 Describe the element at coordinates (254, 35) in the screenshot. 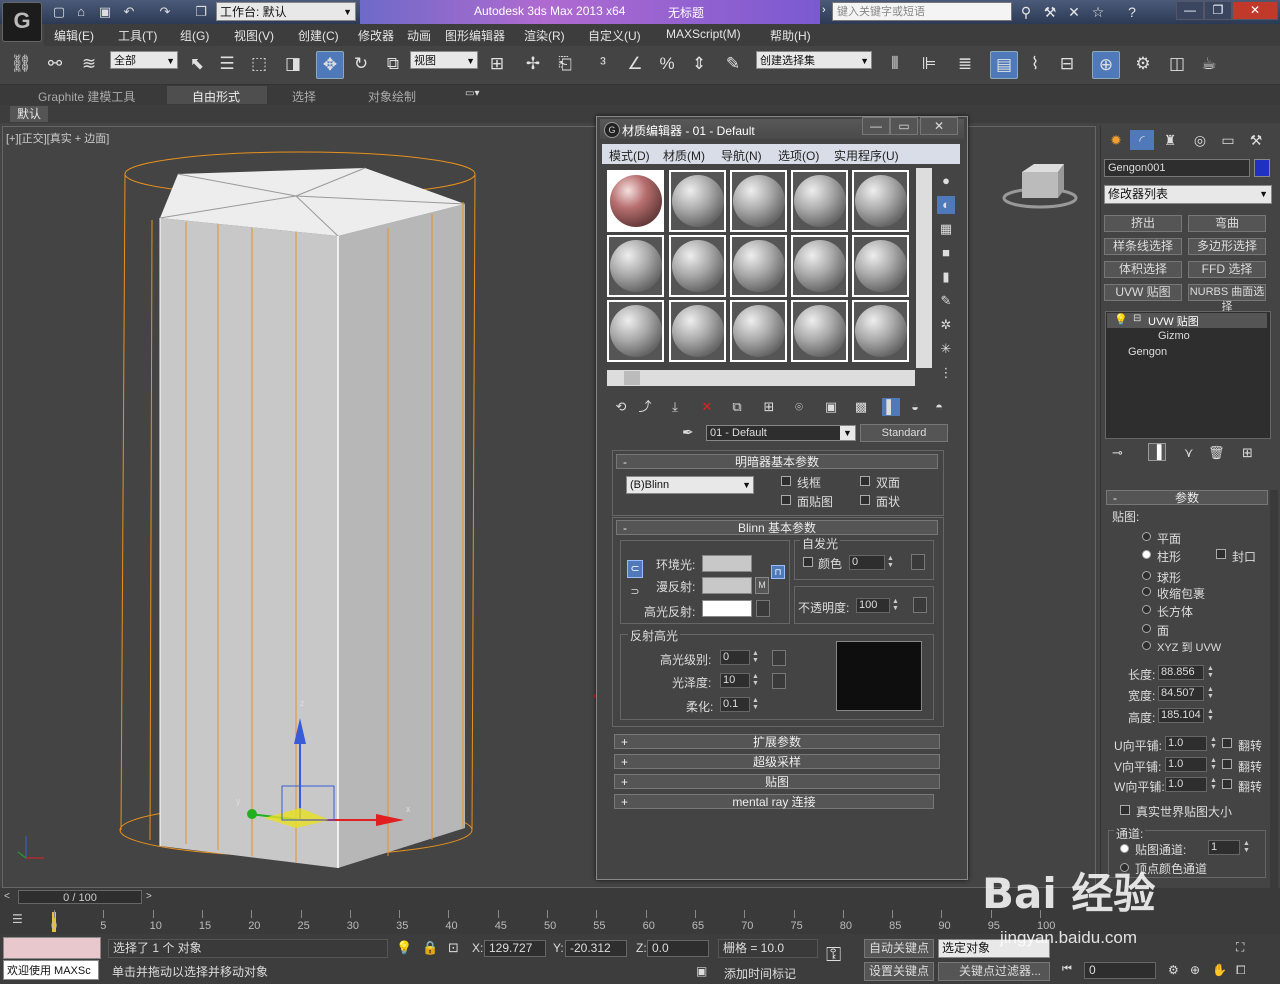

I see `menu-views: 视图(V)` at that location.